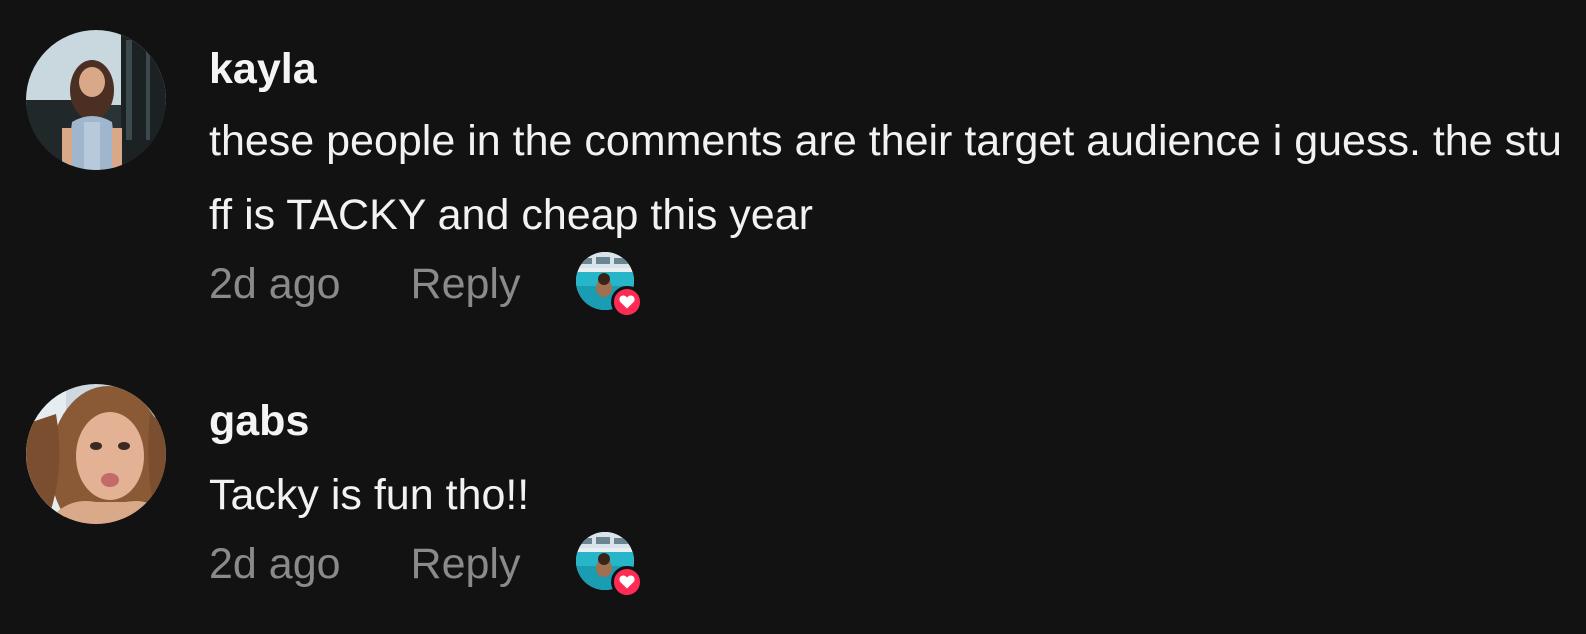 This screenshot has height=634, width=1586. I want to click on comment-username: kayla, so click(263, 69).